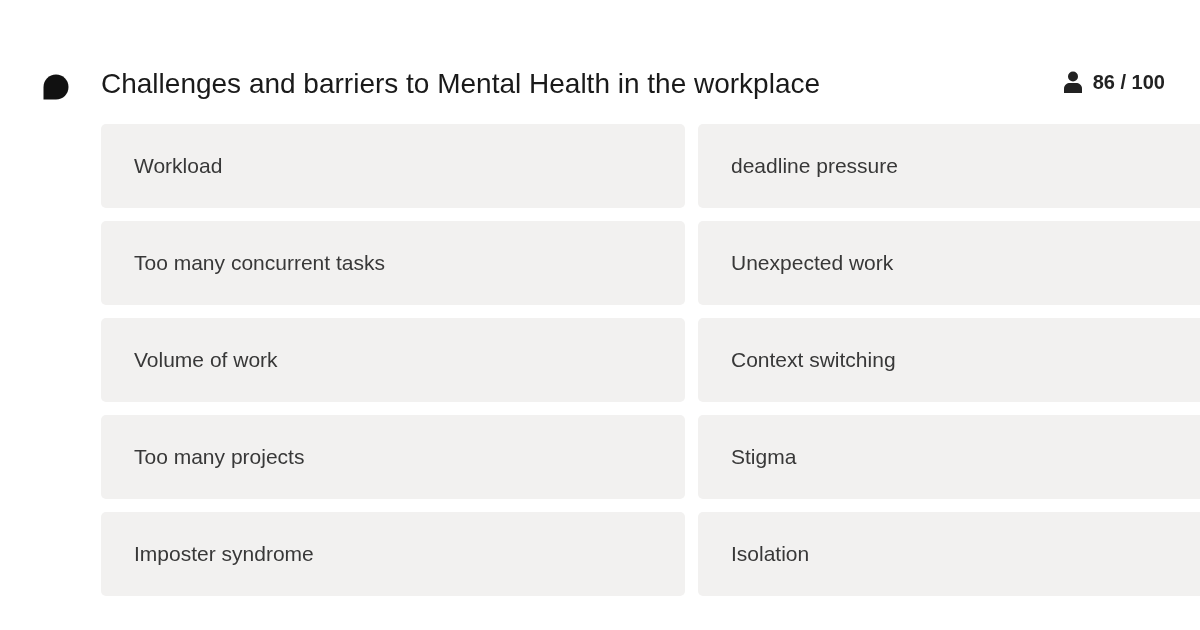 The height and width of the screenshot is (630, 1200). I want to click on answer-text: Stigma, so click(764, 457).